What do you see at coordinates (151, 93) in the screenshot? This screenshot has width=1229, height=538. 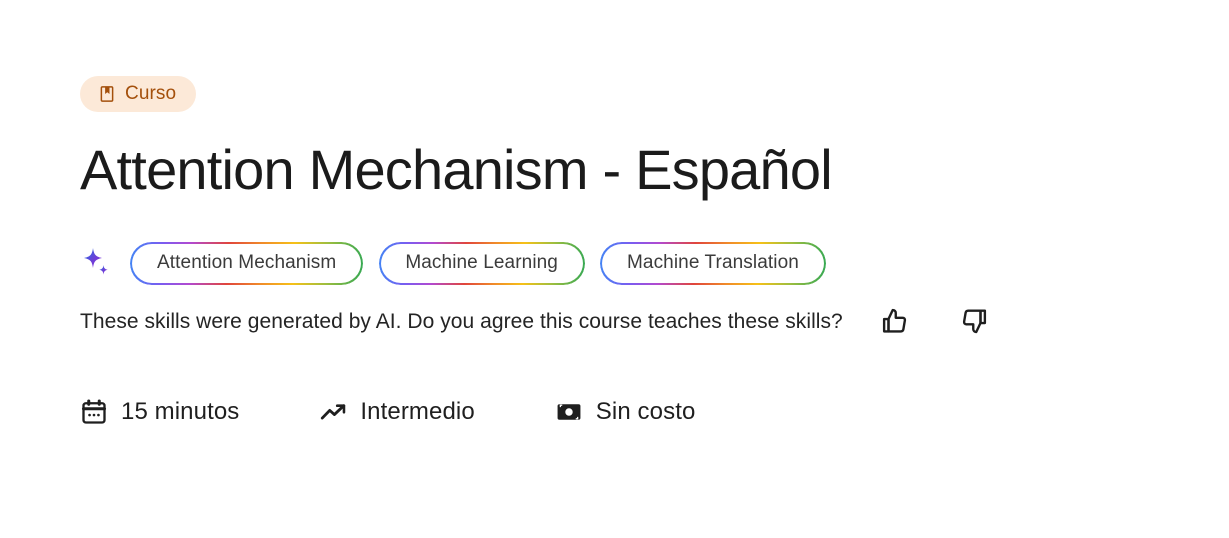 I see `status-badge-label: Curso` at bounding box center [151, 93].